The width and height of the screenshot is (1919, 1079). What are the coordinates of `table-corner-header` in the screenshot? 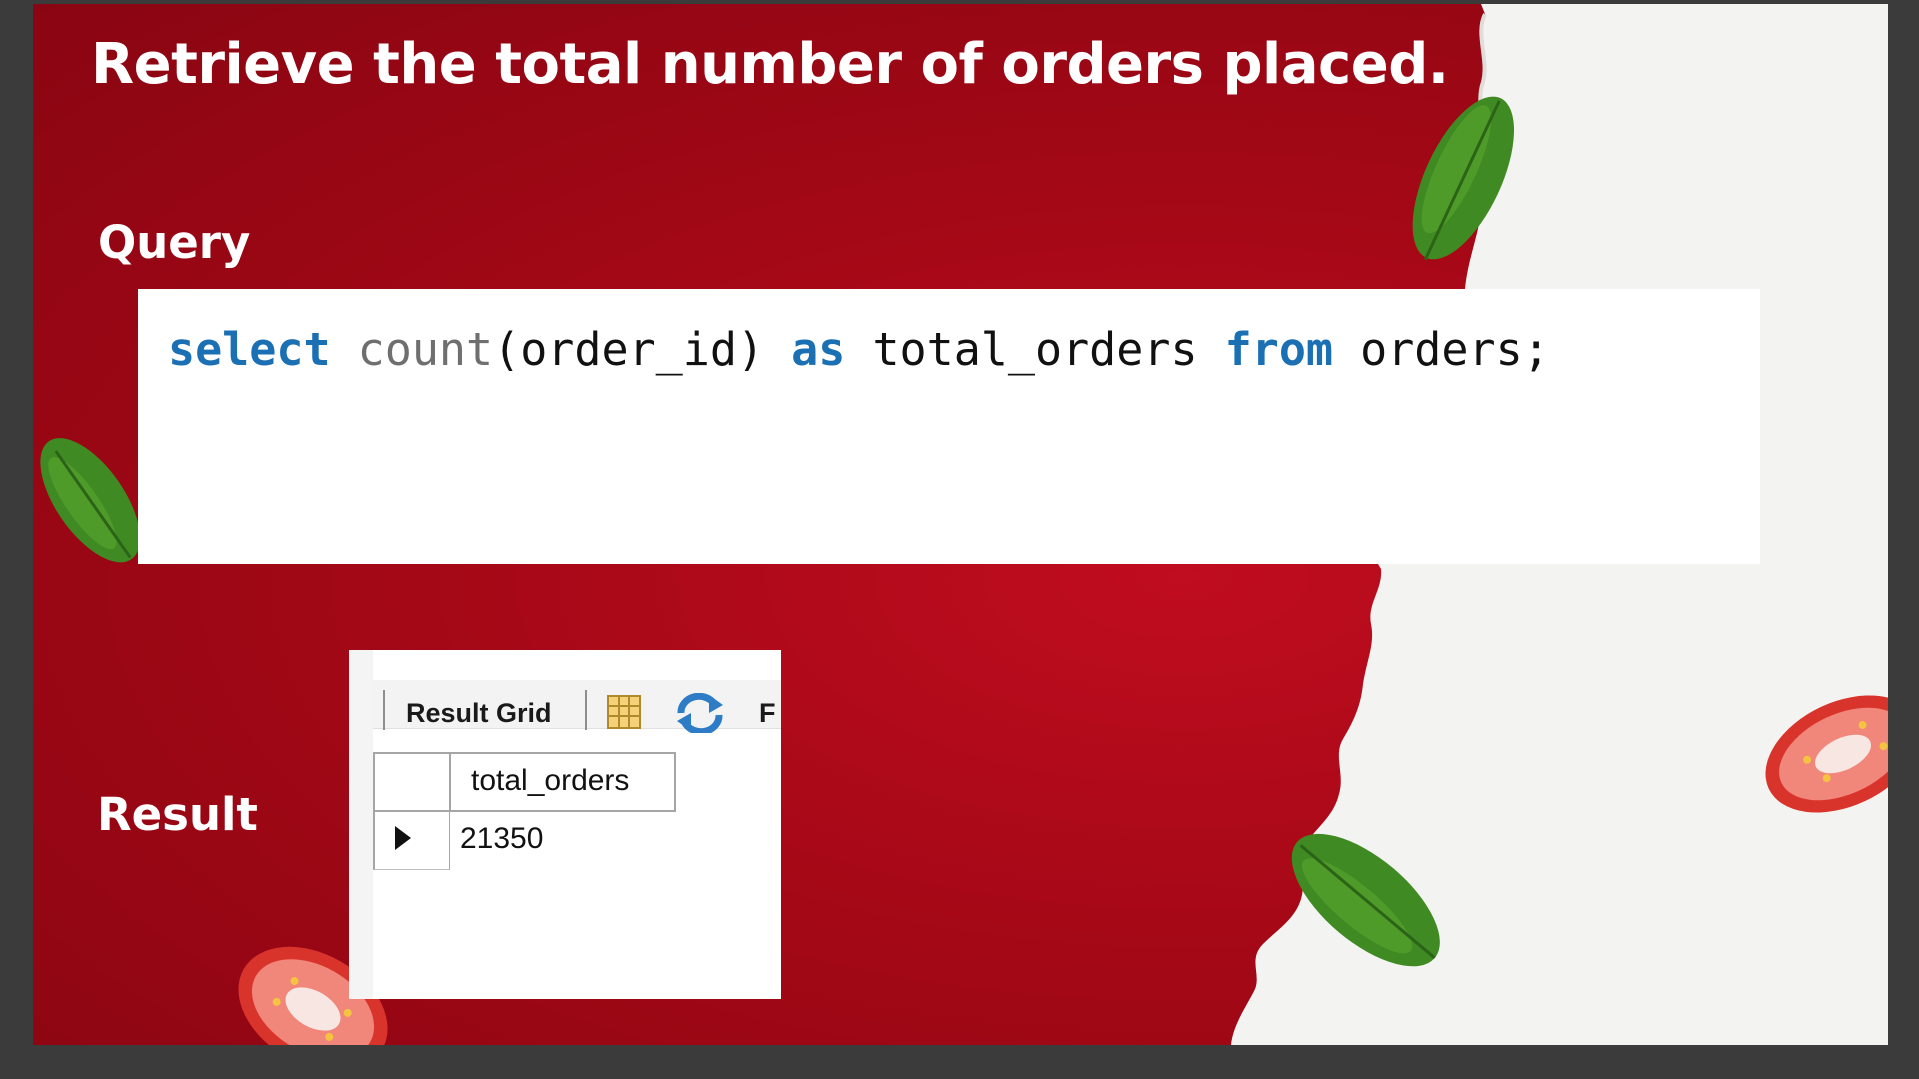 It's located at (411, 782).